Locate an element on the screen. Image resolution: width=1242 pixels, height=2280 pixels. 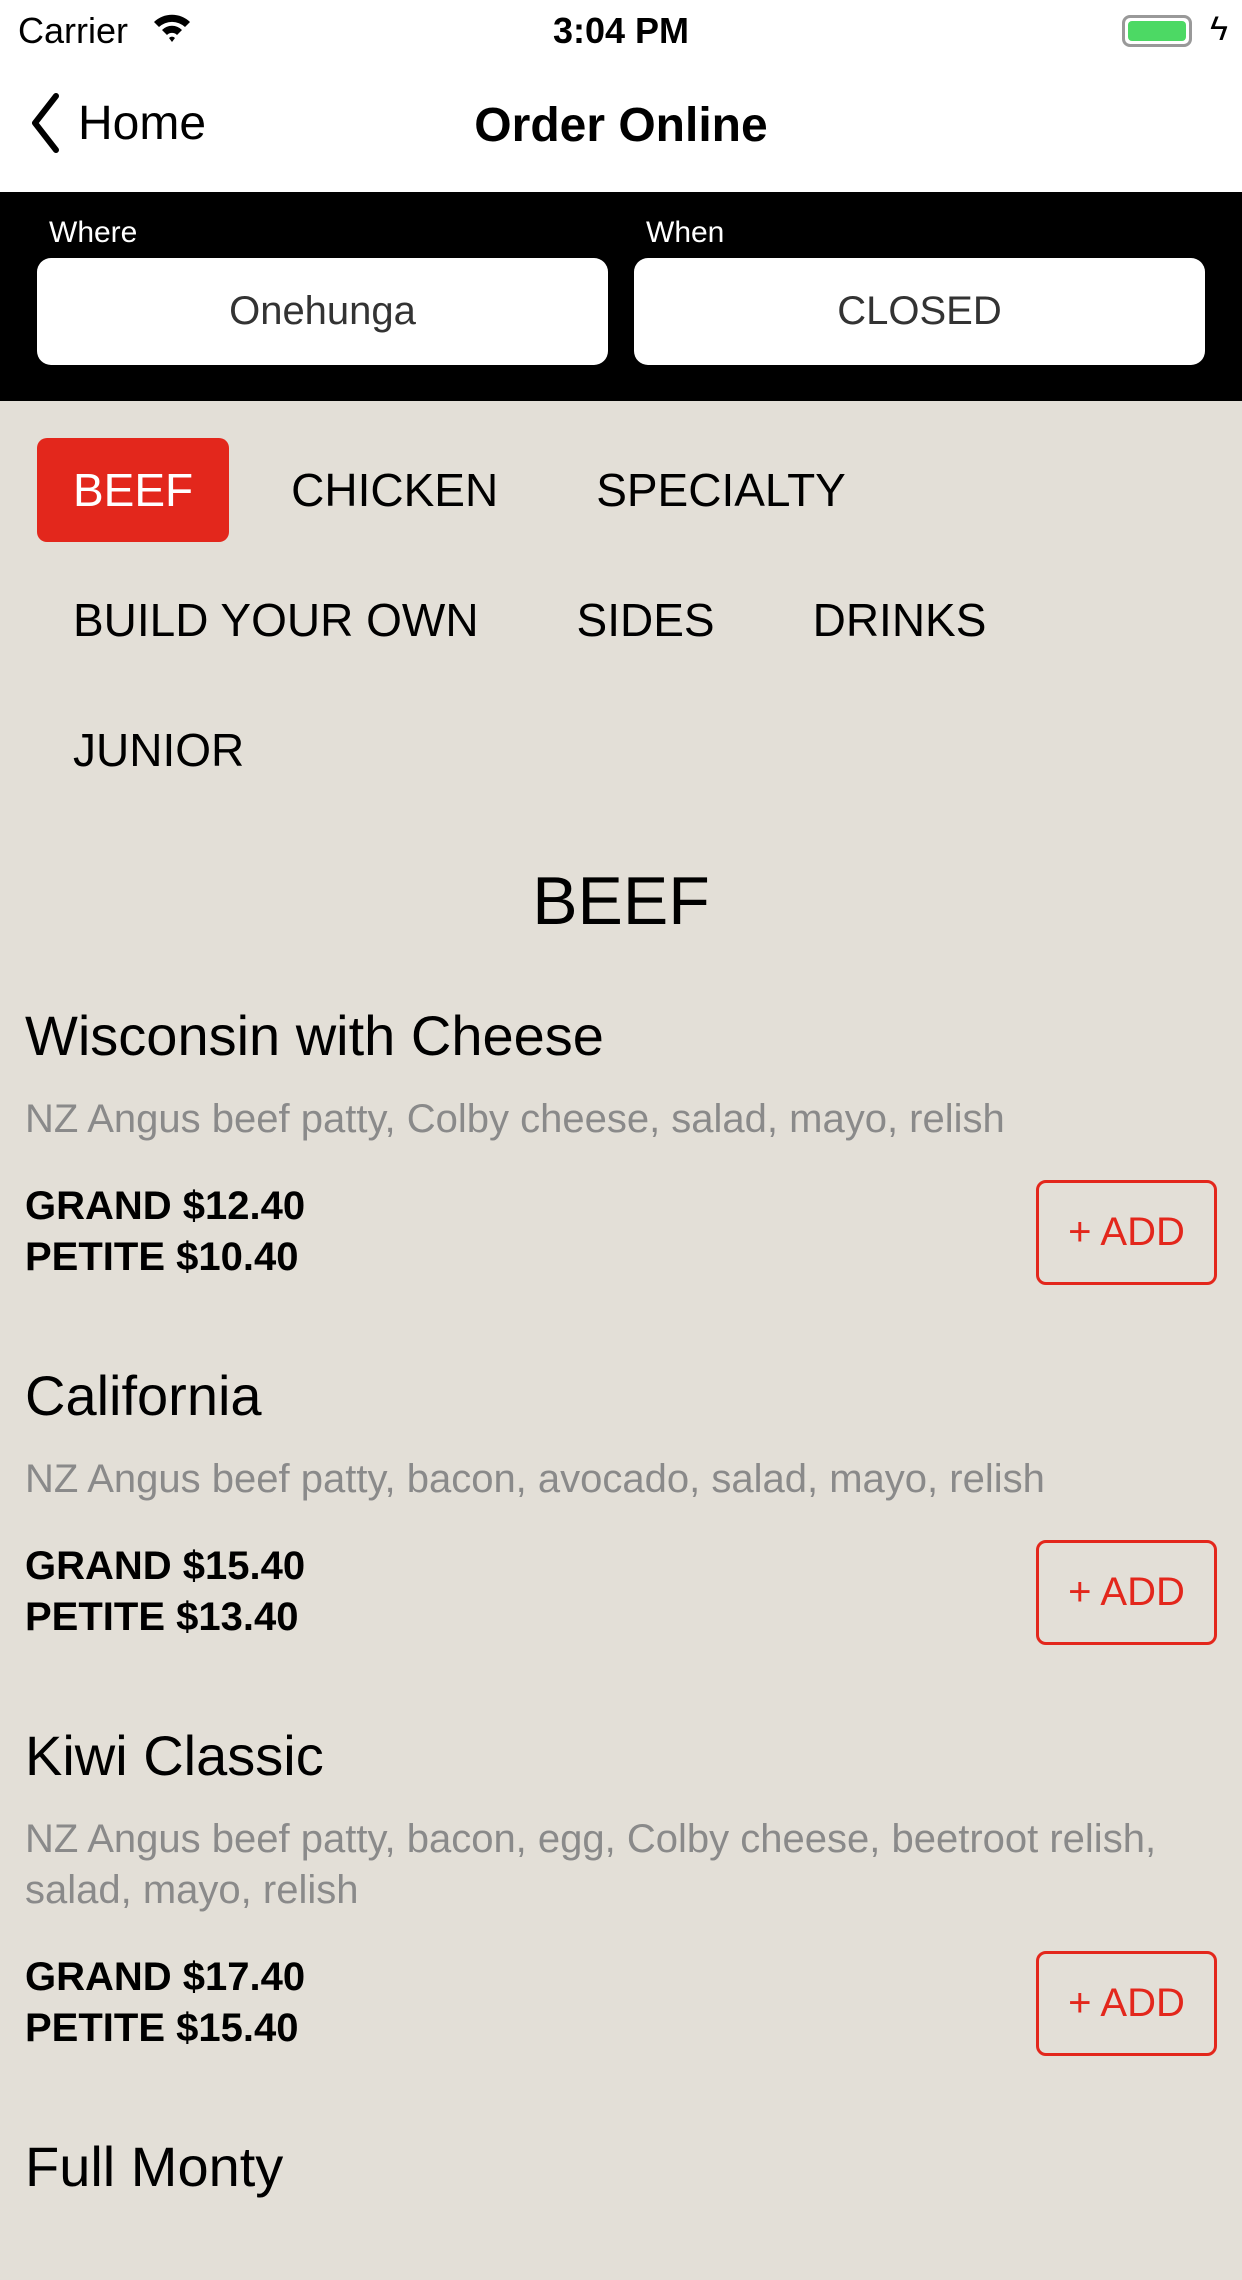
status-bar: Carrier 3:04 PM ϟ is located at coordinates (621, 32).